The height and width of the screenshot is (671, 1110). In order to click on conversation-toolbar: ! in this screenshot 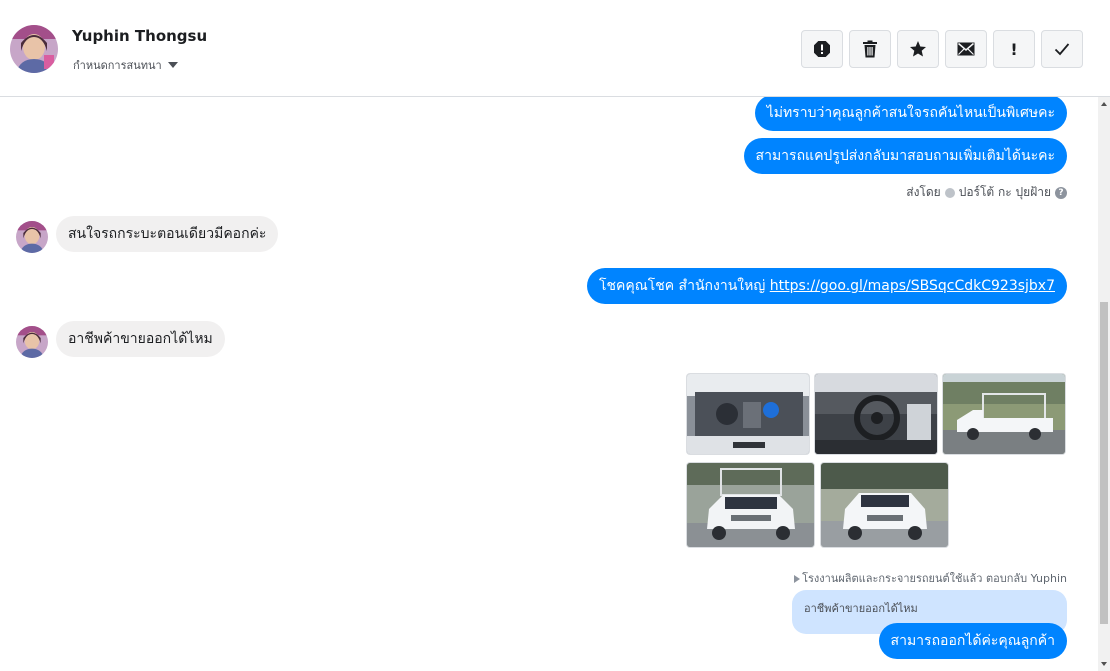, I will do `click(942, 49)`.